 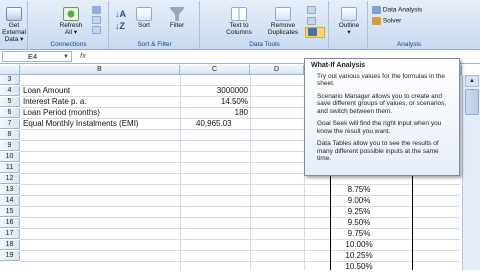 I want to click on row-header: 6, so click(x=10, y=113).